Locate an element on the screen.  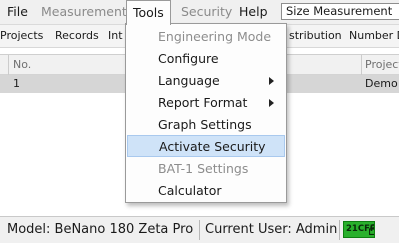
menuitem-graph-settings: Graph Settings is located at coordinates (206, 125).